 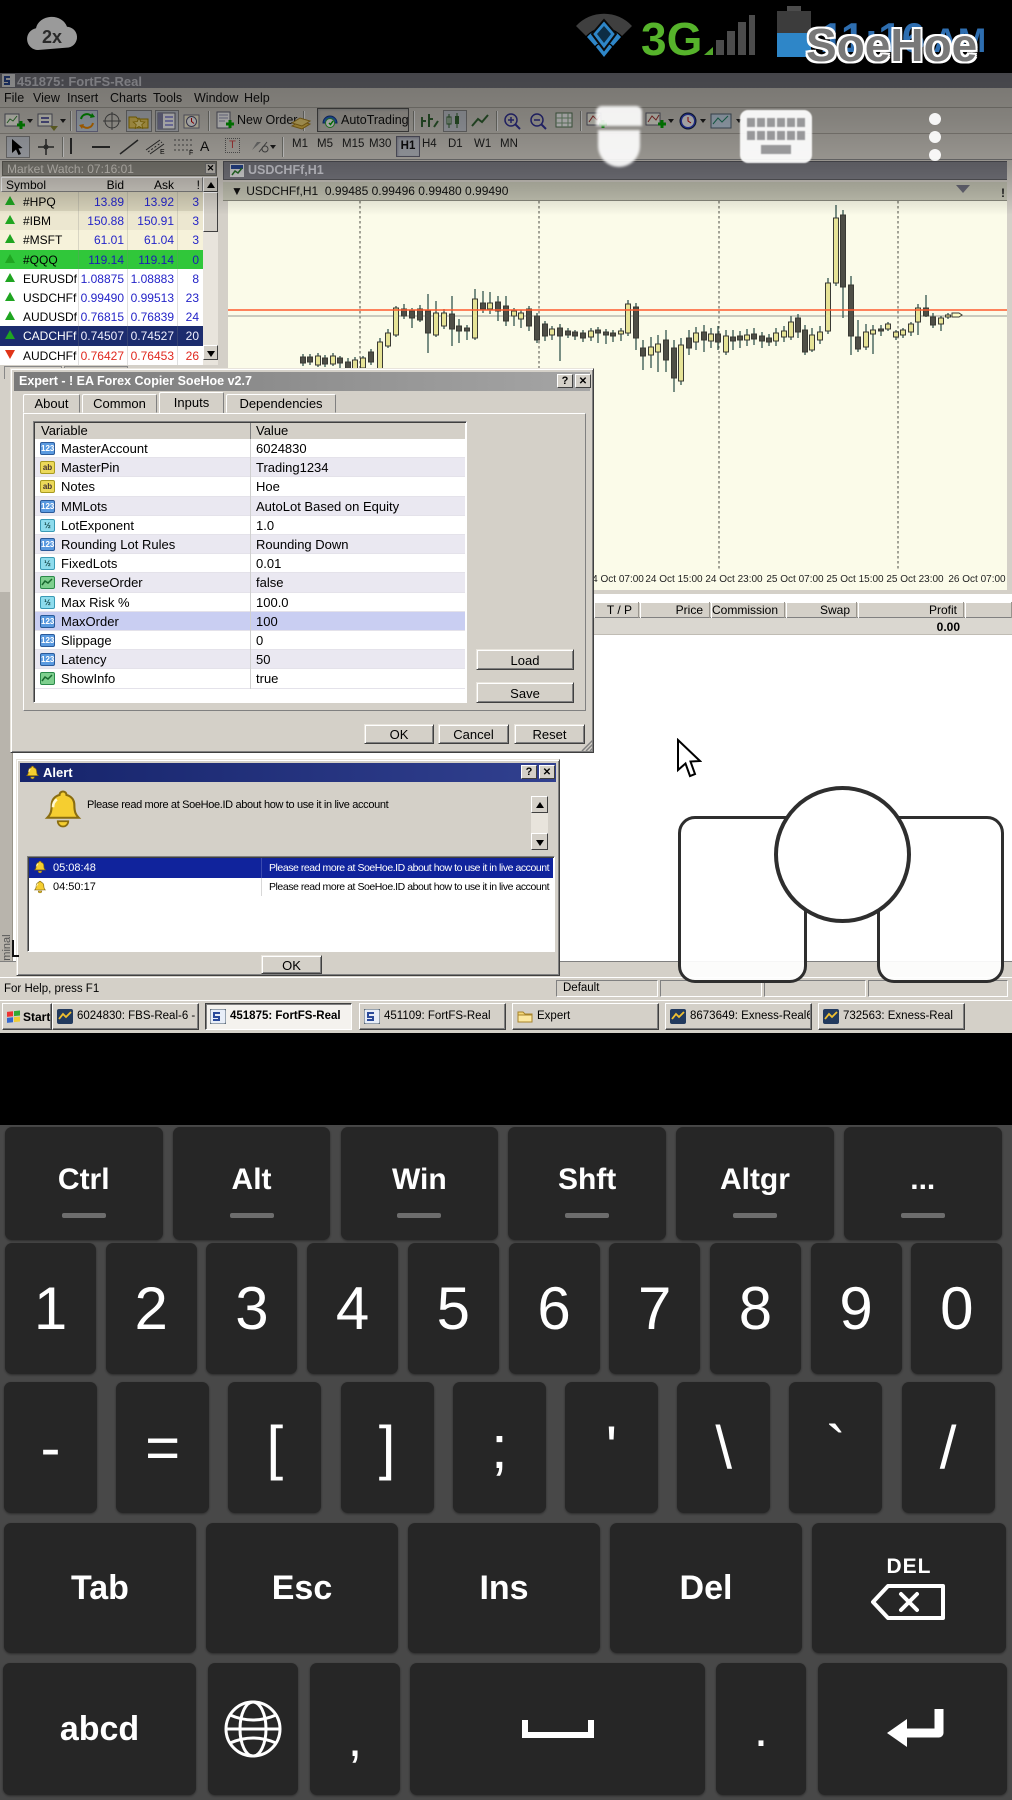 I want to click on svg-text: E, so click(x=162, y=152).